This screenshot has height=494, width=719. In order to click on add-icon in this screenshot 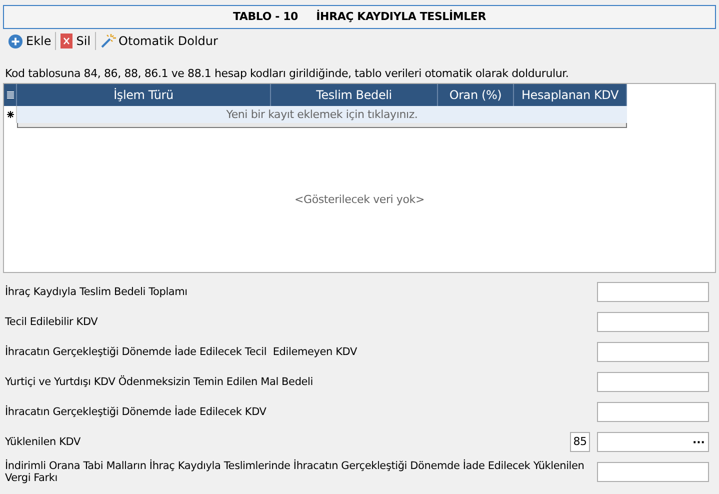, I will do `click(15, 41)`.